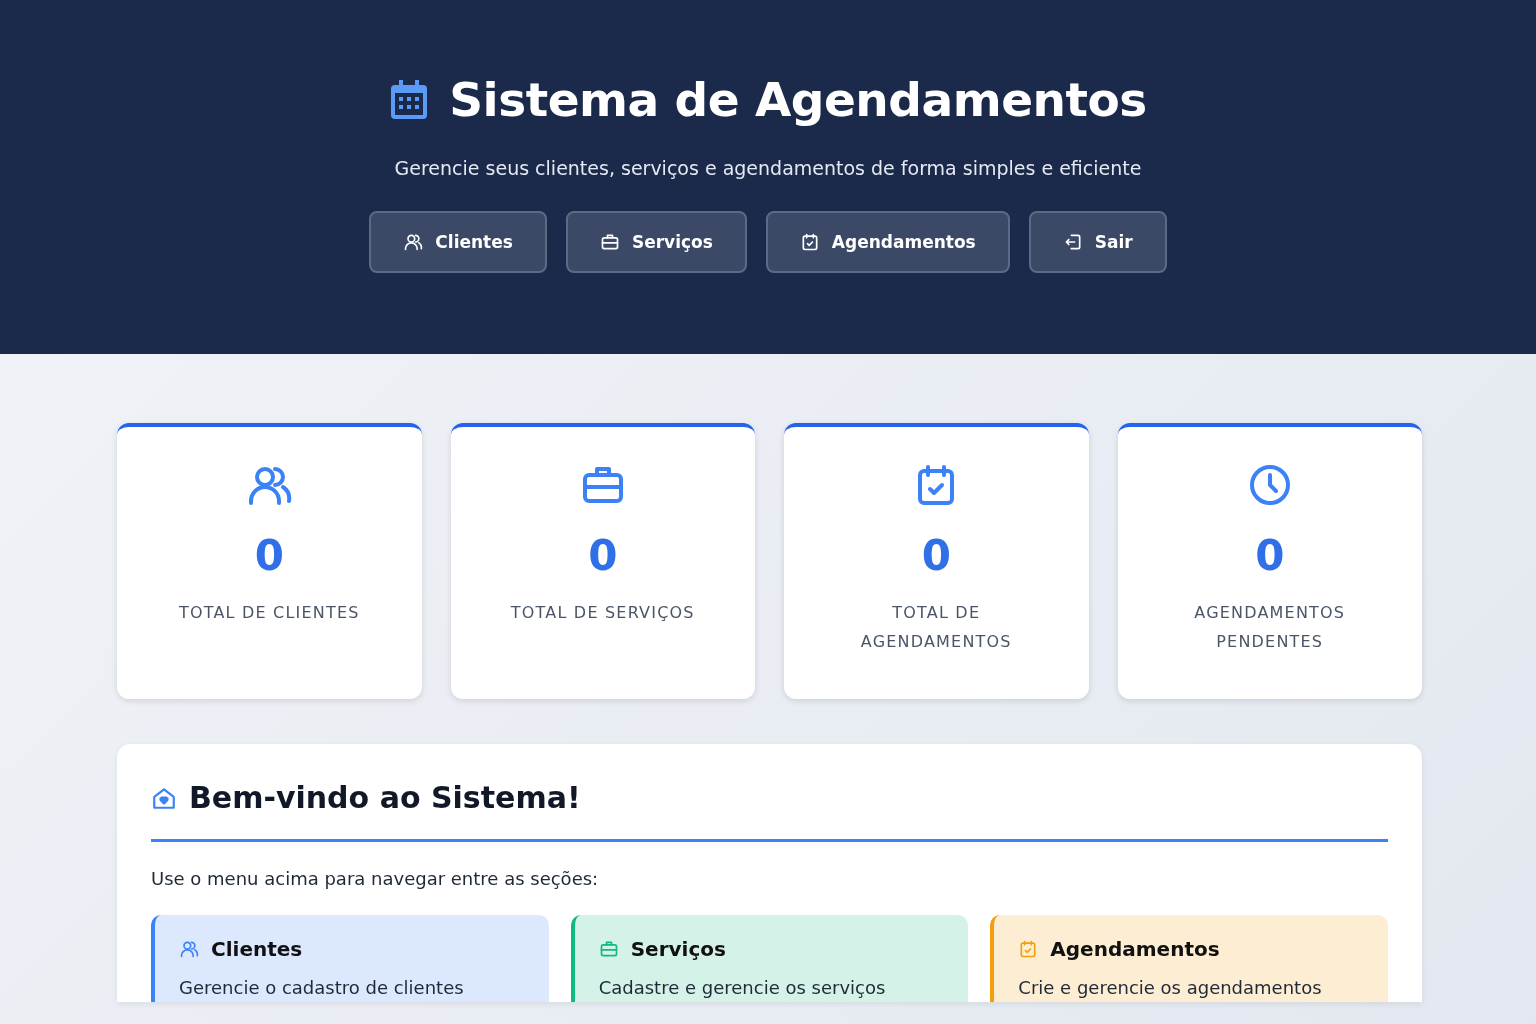  I want to click on stat-label: AGENDAMENTOS PENDENTES, so click(1270, 627).